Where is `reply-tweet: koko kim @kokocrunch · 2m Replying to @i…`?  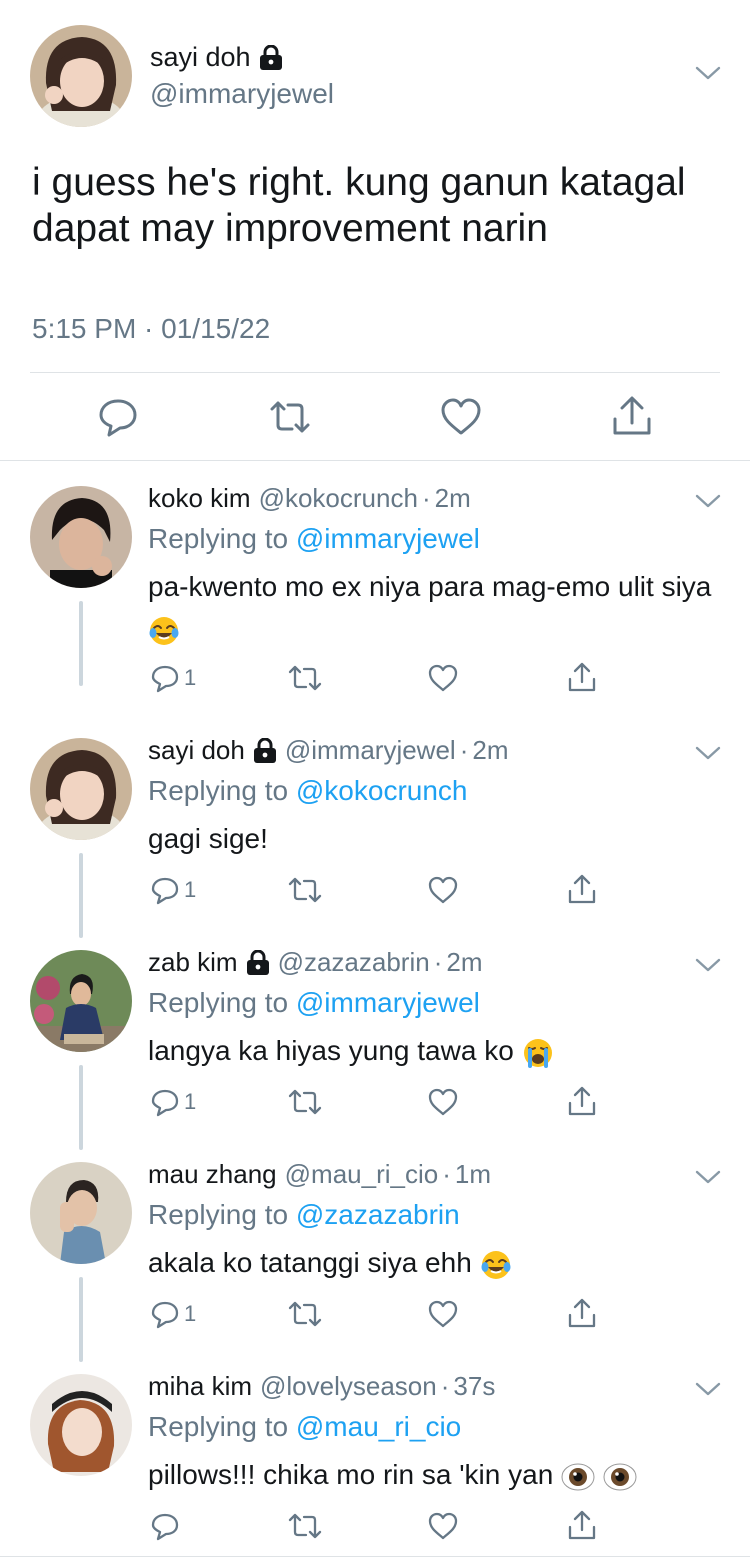 reply-tweet: koko kim @kokocrunch · 2m Replying to @i… is located at coordinates (375, 577).